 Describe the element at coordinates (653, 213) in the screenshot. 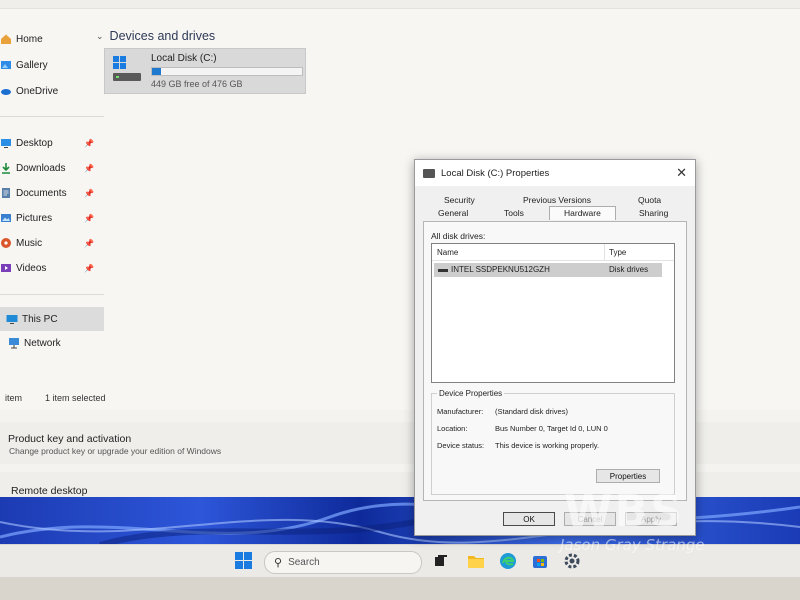

I see `tab-sharing: Sharing` at that location.